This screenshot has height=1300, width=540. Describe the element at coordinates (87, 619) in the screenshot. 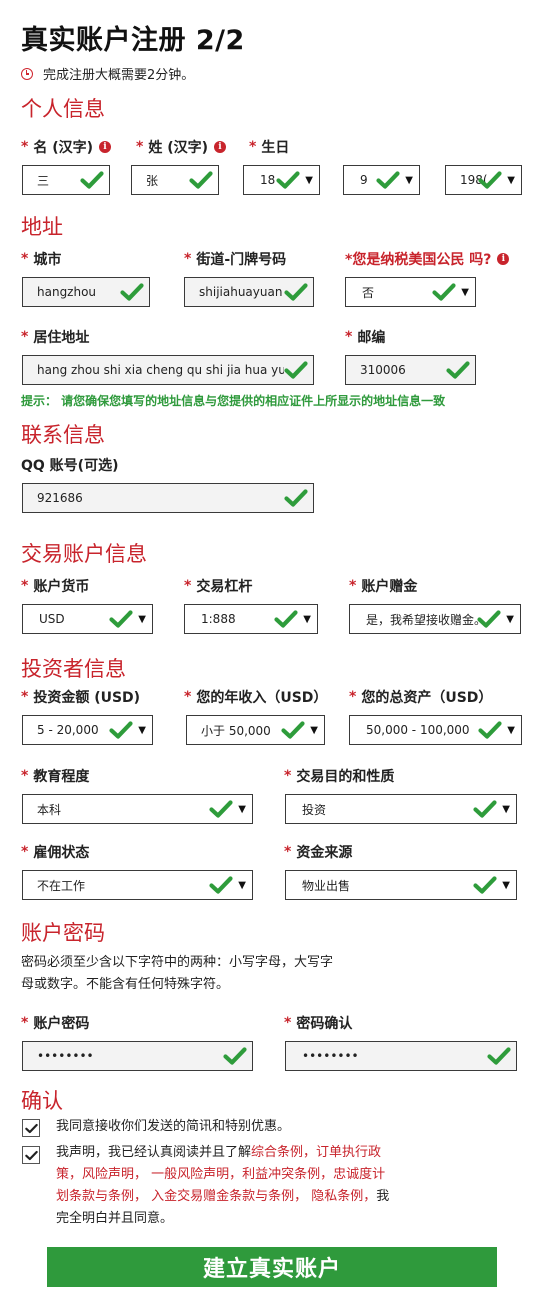

I see `currency-select: USD ▼` at that location.